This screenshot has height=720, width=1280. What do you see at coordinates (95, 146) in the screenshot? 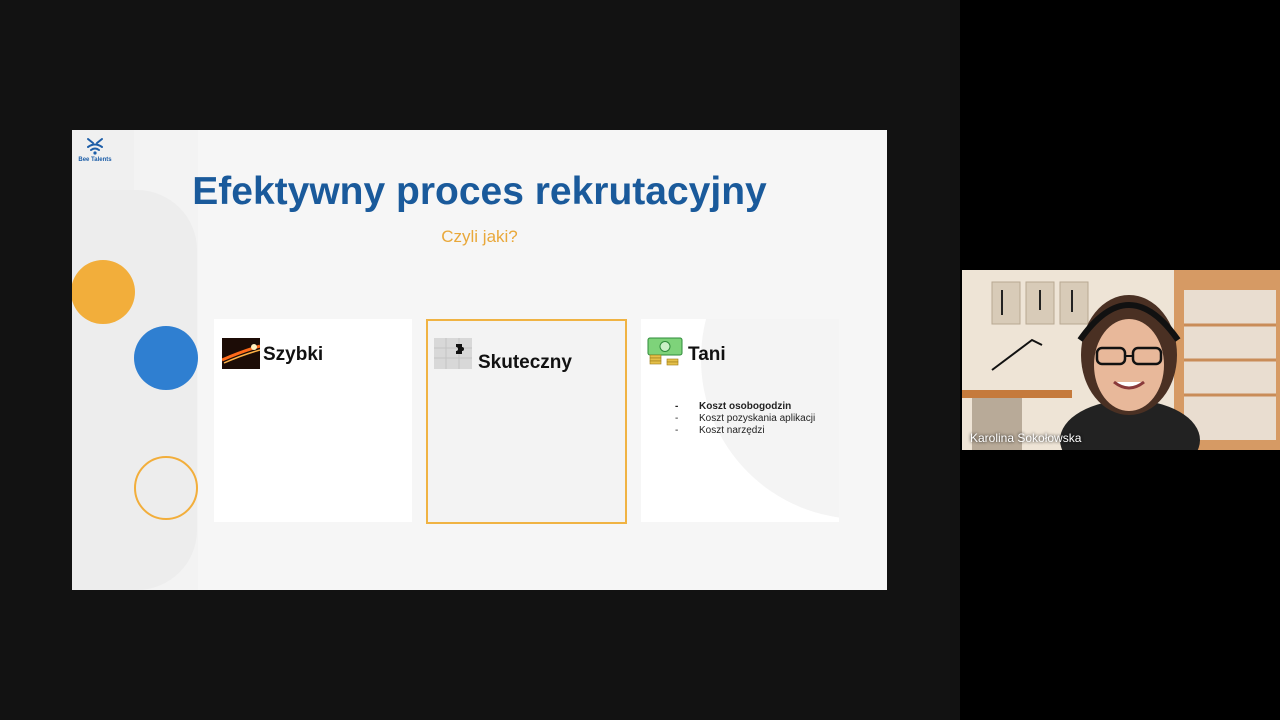
I see `bee-icon` at bounding box center [95, 146].